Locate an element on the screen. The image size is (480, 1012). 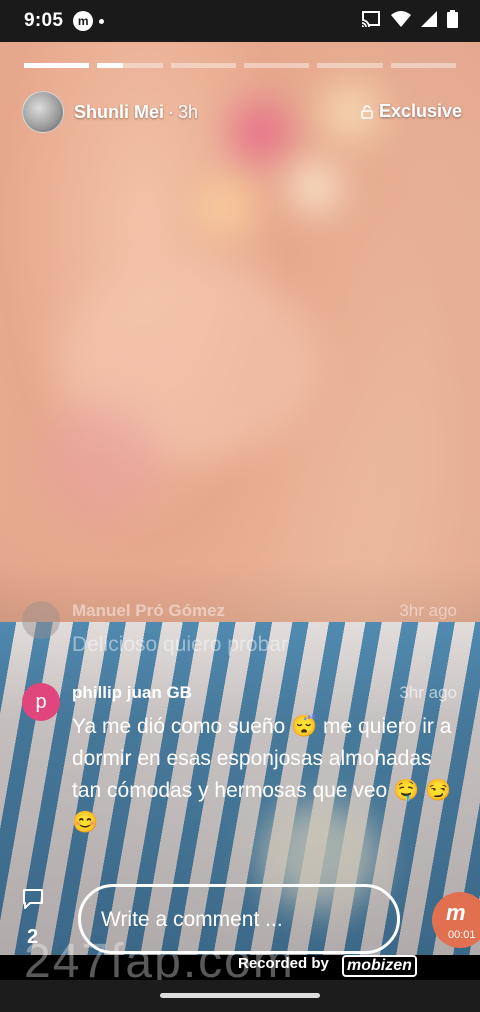
wifi-icon is located at coordinates (401, 19).